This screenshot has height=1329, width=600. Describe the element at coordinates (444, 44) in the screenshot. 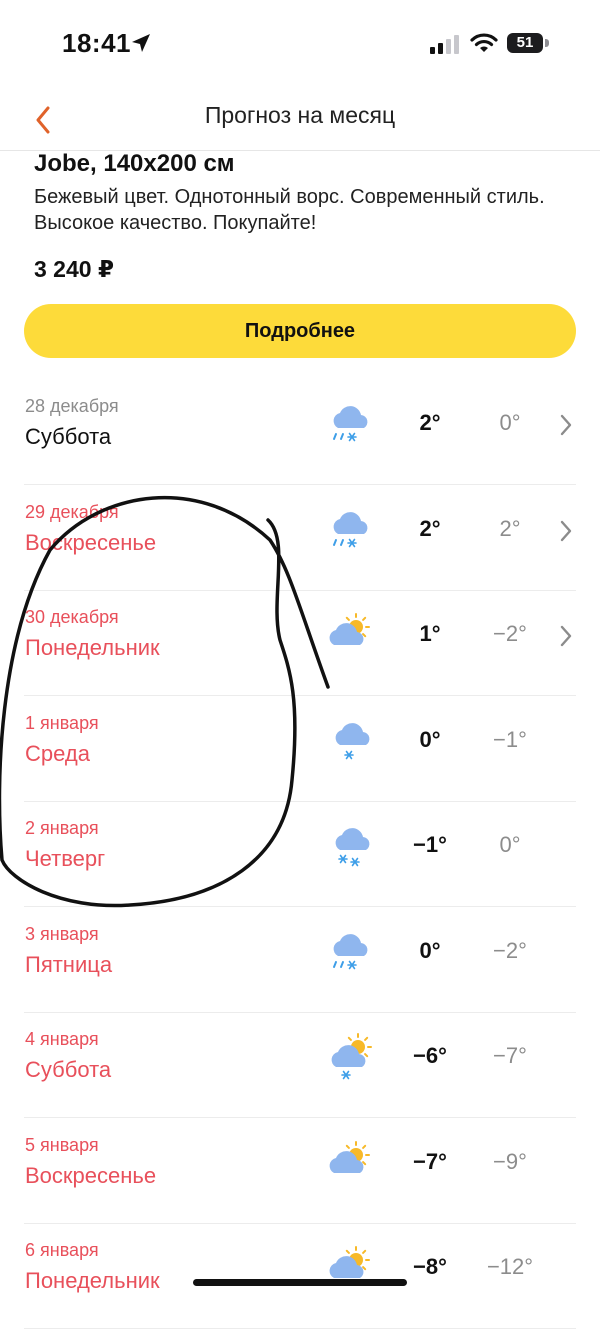

I see `cellular-signal-icon` at that location.